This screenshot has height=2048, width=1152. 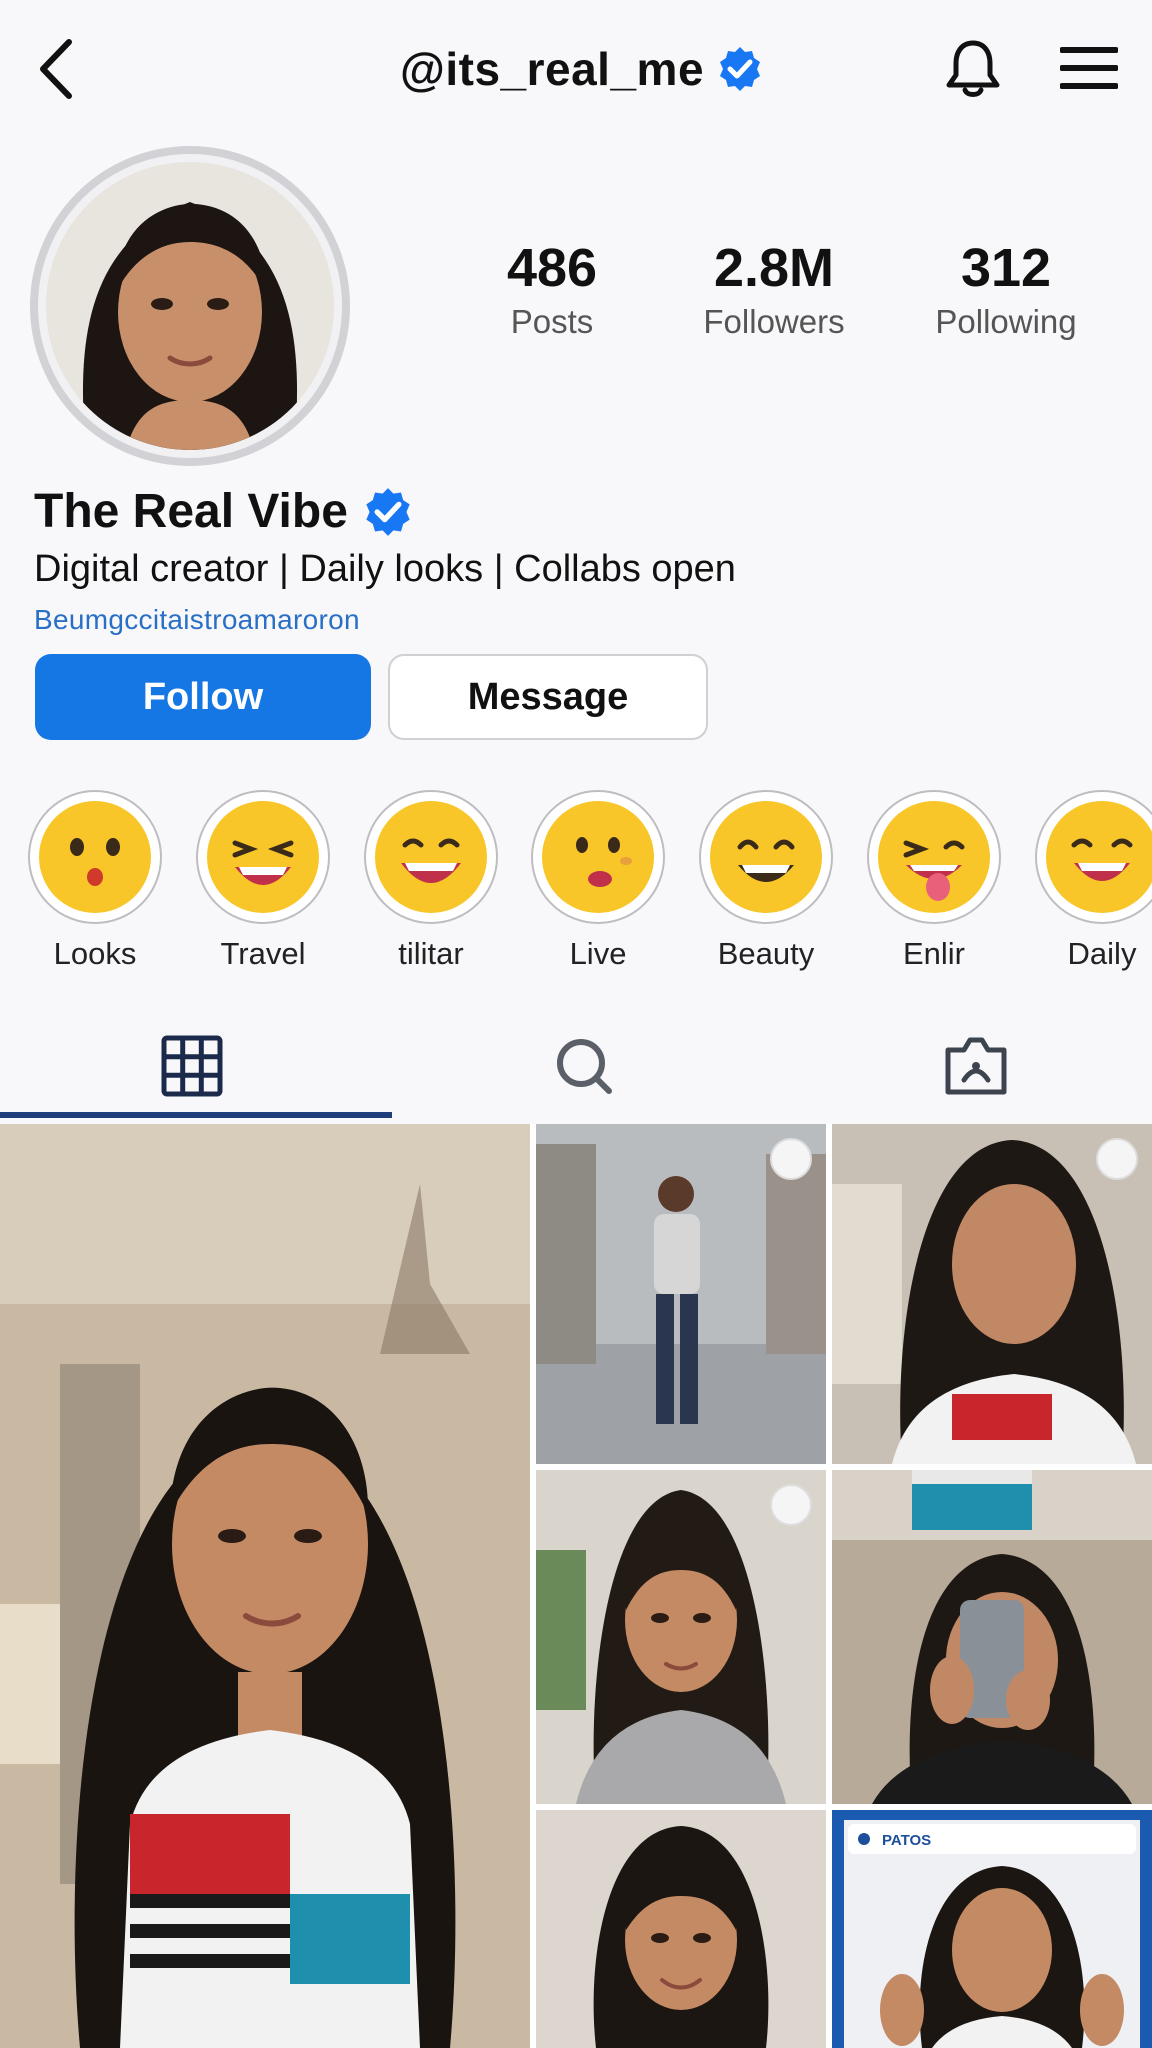 I want to click on post-tile-screenshot: PATOS, so click(x=992, y=1929).